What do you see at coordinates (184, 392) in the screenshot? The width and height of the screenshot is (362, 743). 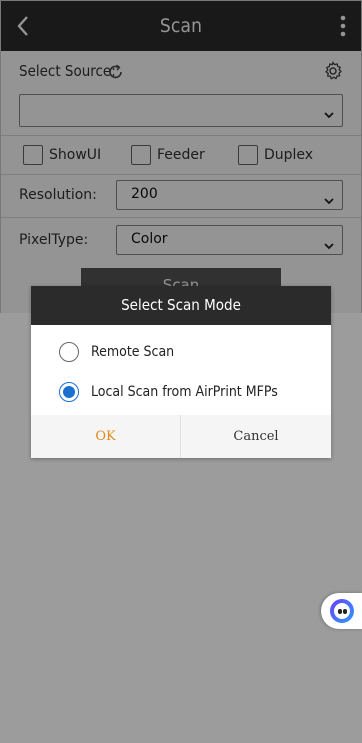 I see `option-label: Local Scan from AirPrint MFPs` at bounding box center [184, 392].